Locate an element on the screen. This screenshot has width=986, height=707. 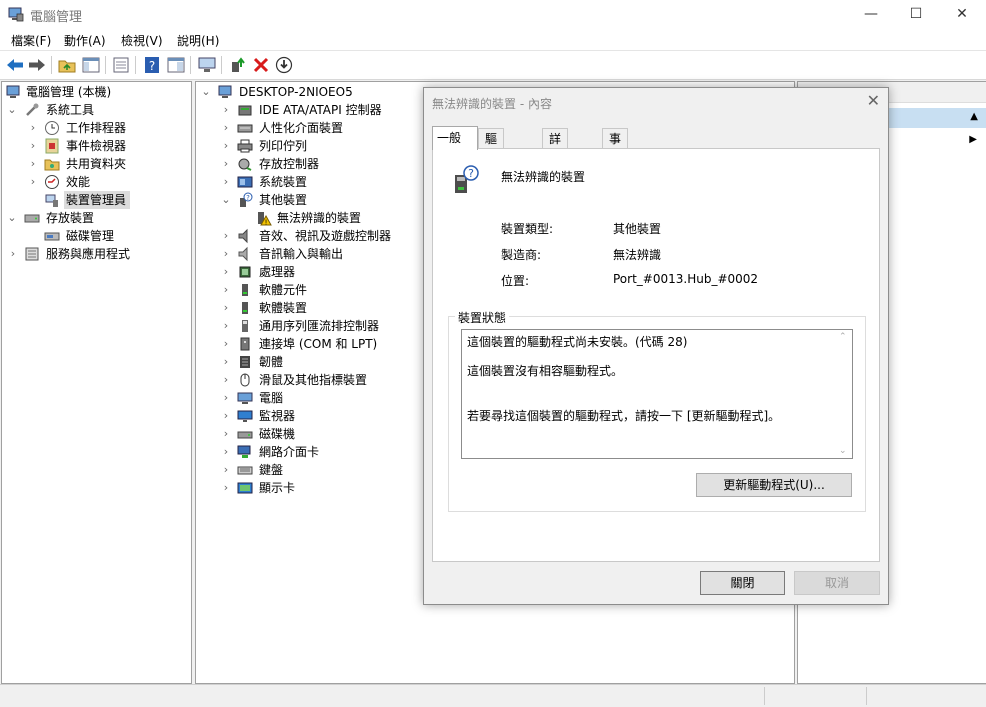
more-actions-arrow-icon: ▶ is located at coordinates (973, 139).